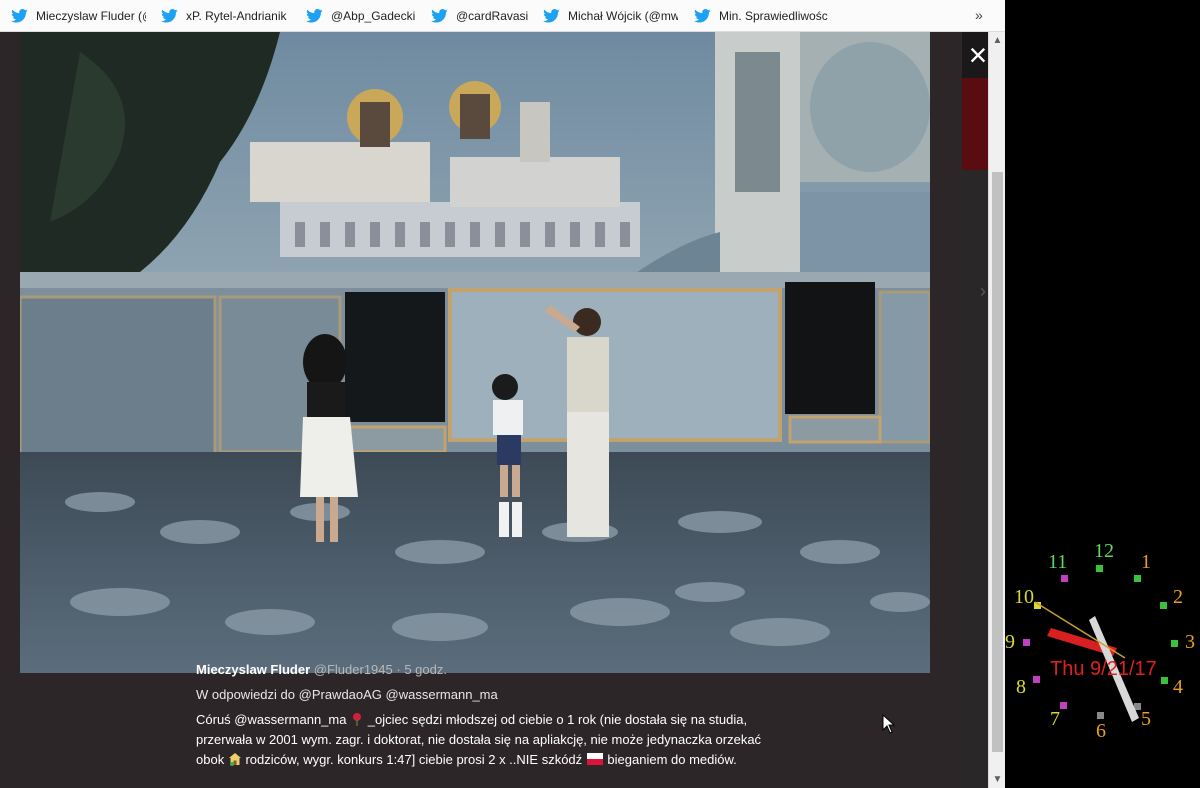 Image resolution: width=1200 pixels, height=788 pixels. What do you see at coordinates (623, 15) in the screenshot?
I see `bookmark-label: Michał Wójcik (@mw` at bounding box center [623, 15].